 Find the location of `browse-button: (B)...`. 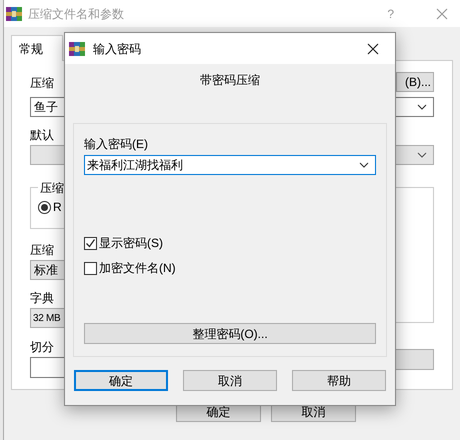

browse-button: (B)... is located at coordinates (415, 82).